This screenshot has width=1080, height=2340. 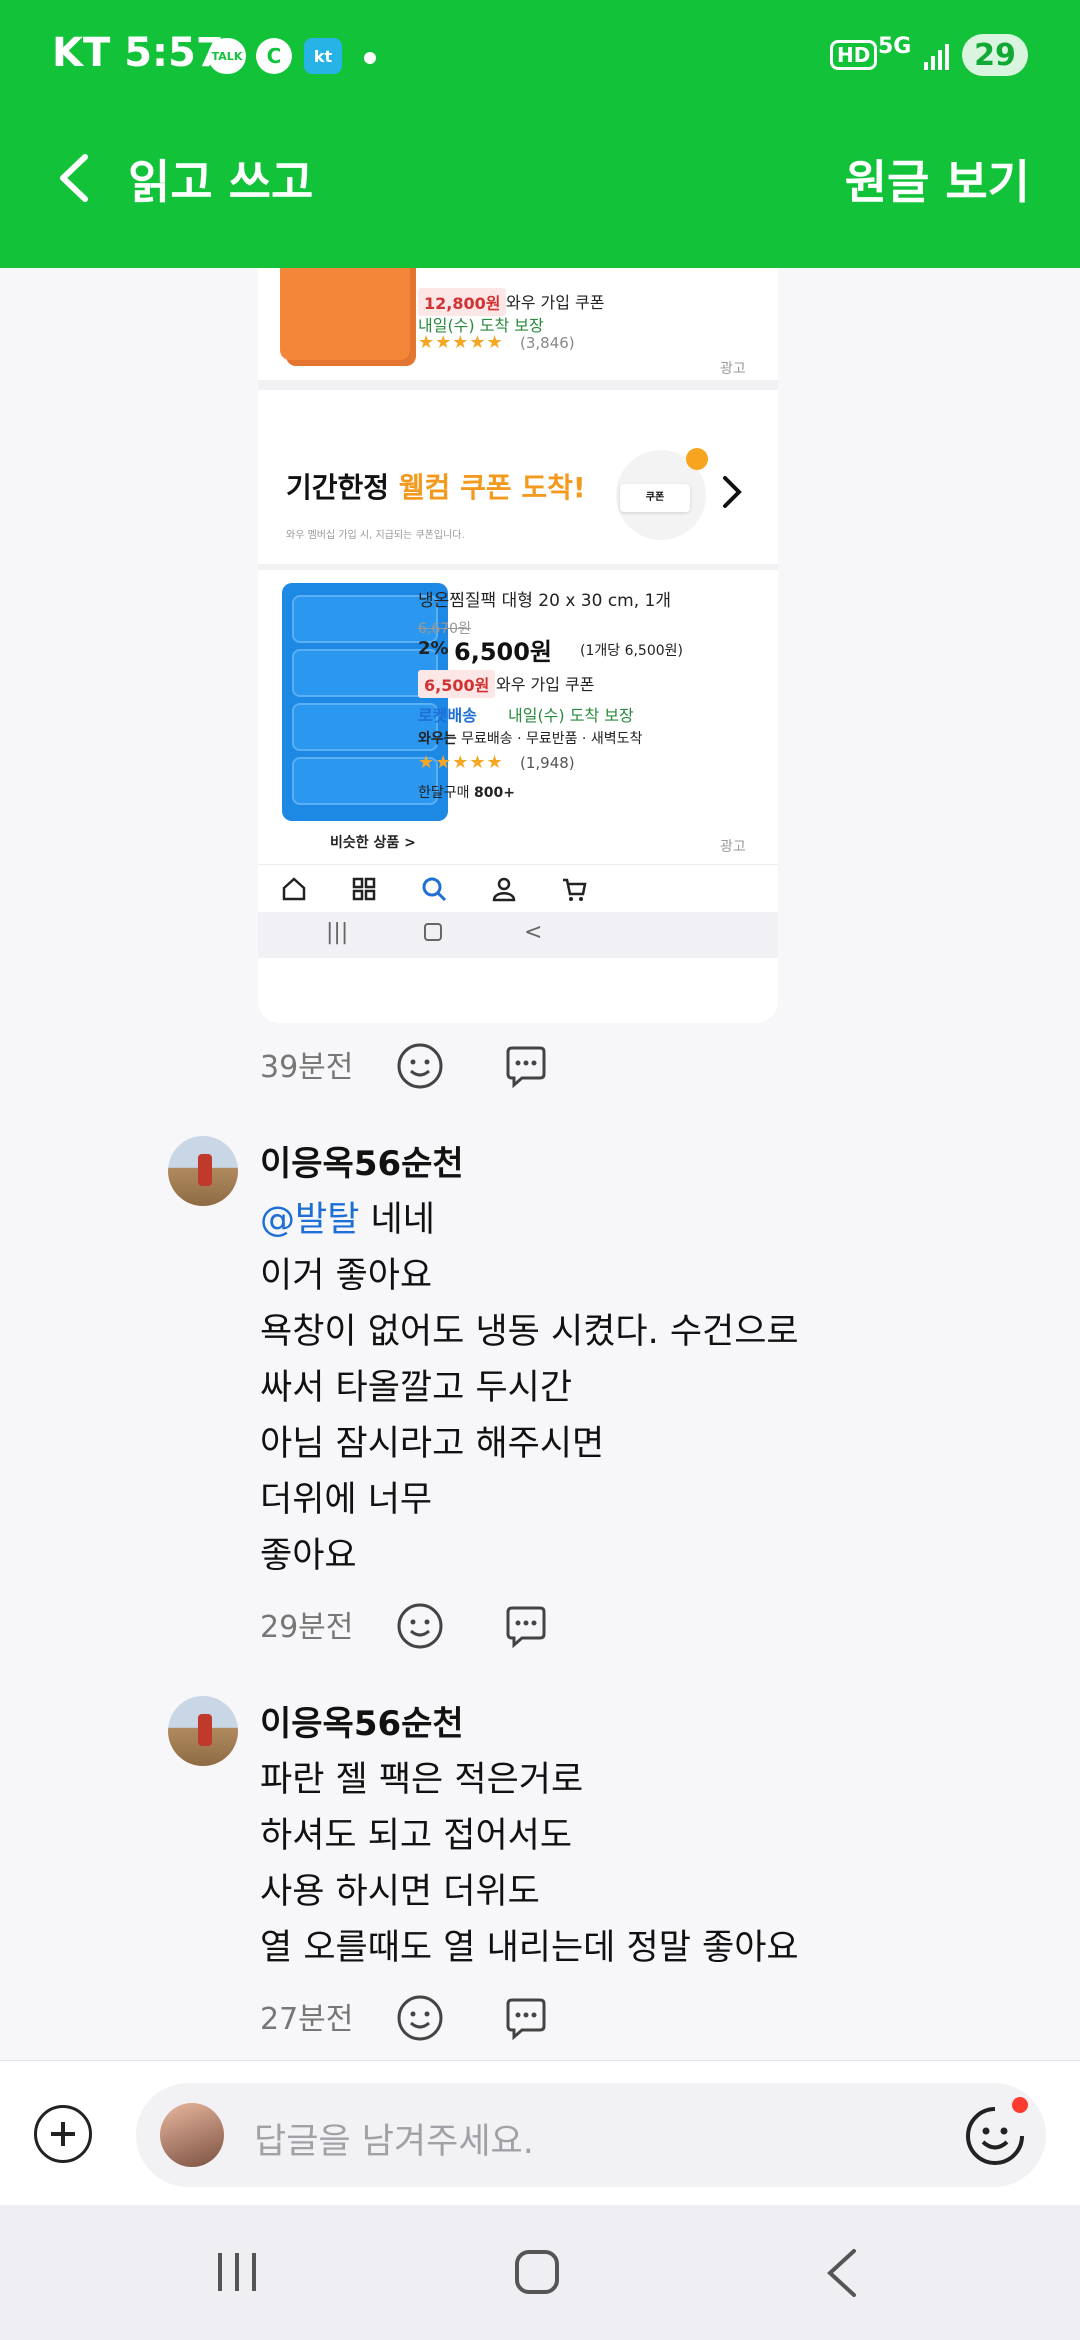 What do you see at coordinates (854, 55) in the screenshot?
I see `hd-voice-icon: HD` at bounding box center [854, 55].